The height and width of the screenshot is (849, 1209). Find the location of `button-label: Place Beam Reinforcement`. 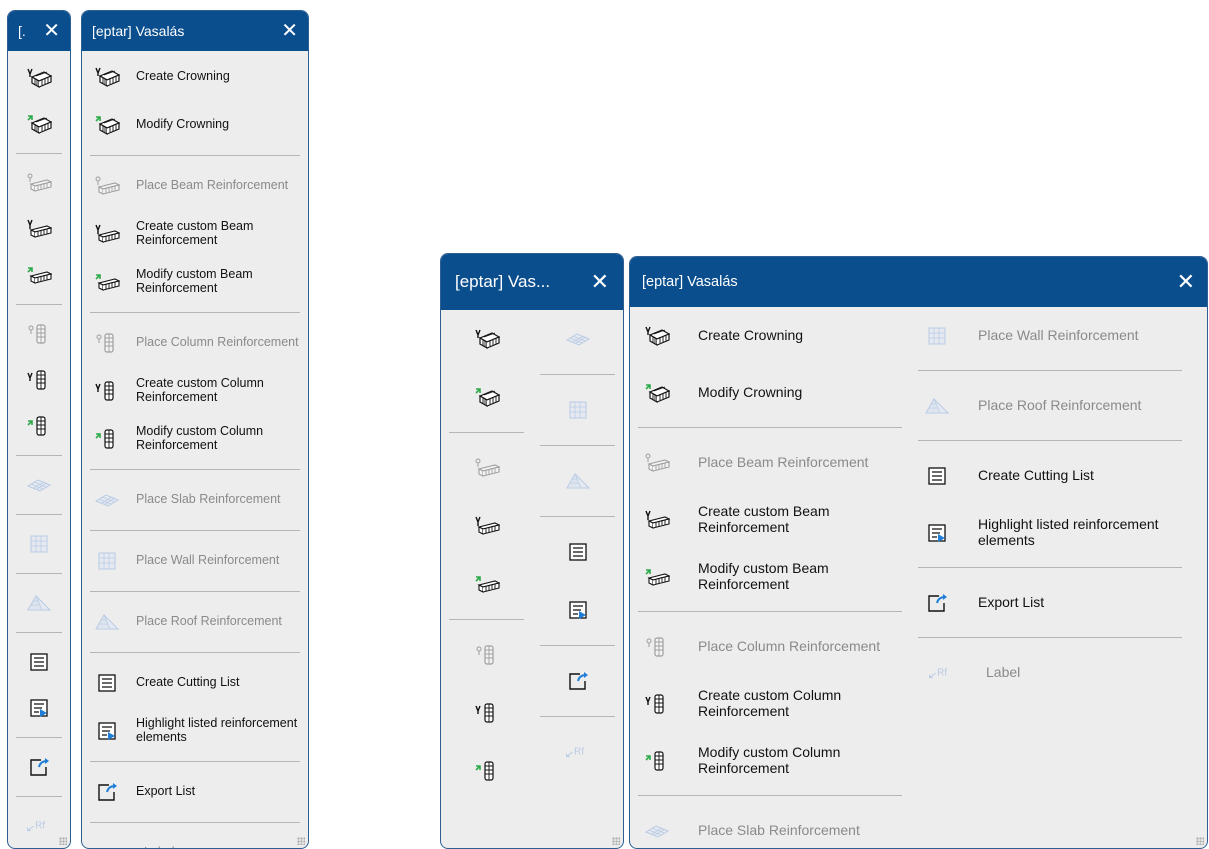

button-label: Place Beam Reinforcement is located at coordinates (783, 461).